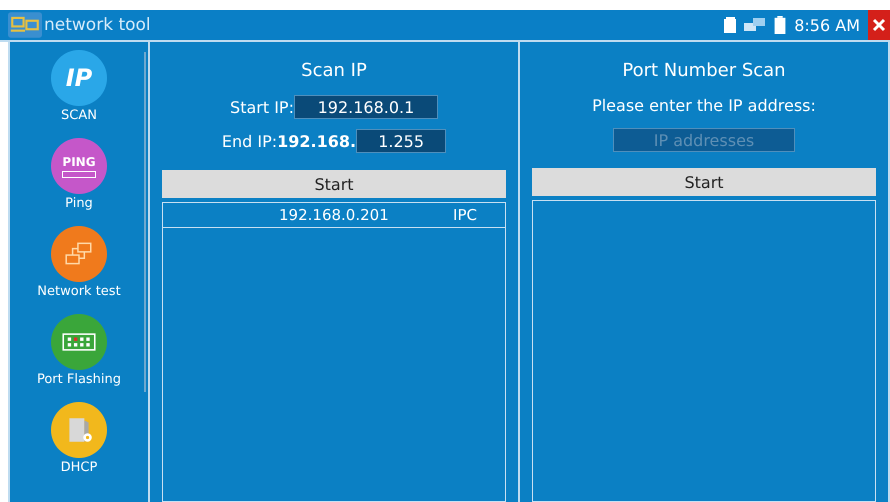 The image size is (890, 502). I want to click on end-ip-label: End IP:192.168., so click(289, 141).